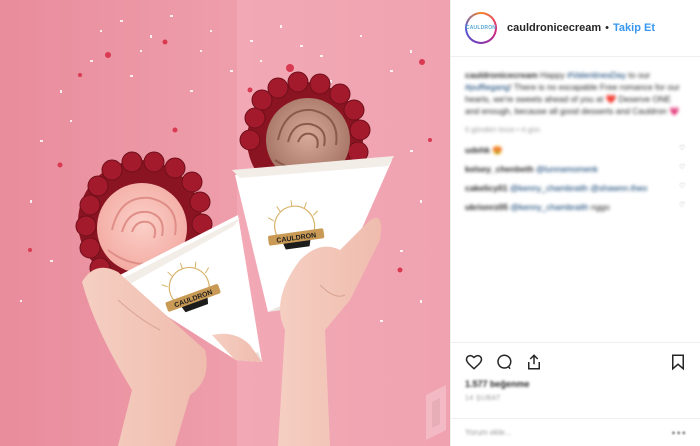 This screenshot has width=700, height=446. What do you see at coordinates (679, 433) in the screenshot?
I see `more-options-icon: •••` at bounding box center [679, 433].